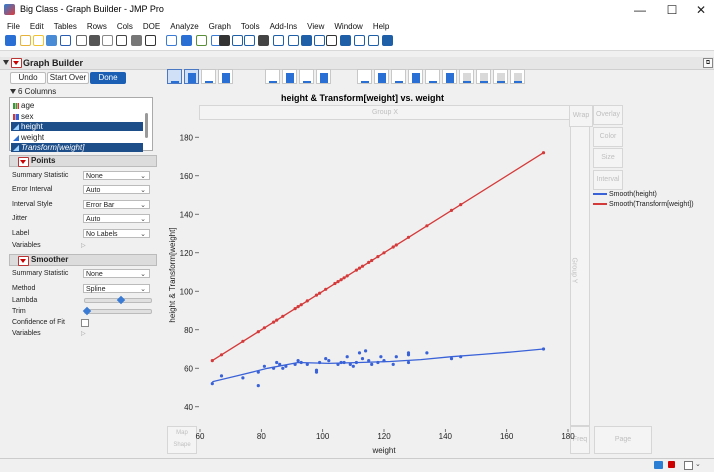 This screenshot has height=472, width=714. Describe the element at coordinates (446, 436) in the screenshot. I see `x-tick-label: 140` at that location.